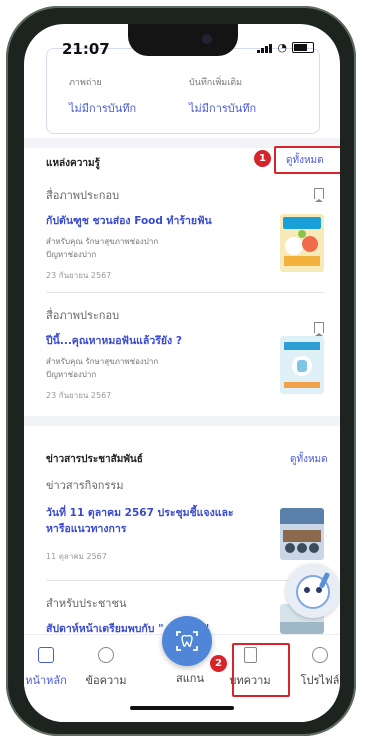 This screenshot has height=744, width=366. I want to click on notes-summary: บันทึกเพิ่มเติม ไม่มีการบันทึก, so click(222, 96).